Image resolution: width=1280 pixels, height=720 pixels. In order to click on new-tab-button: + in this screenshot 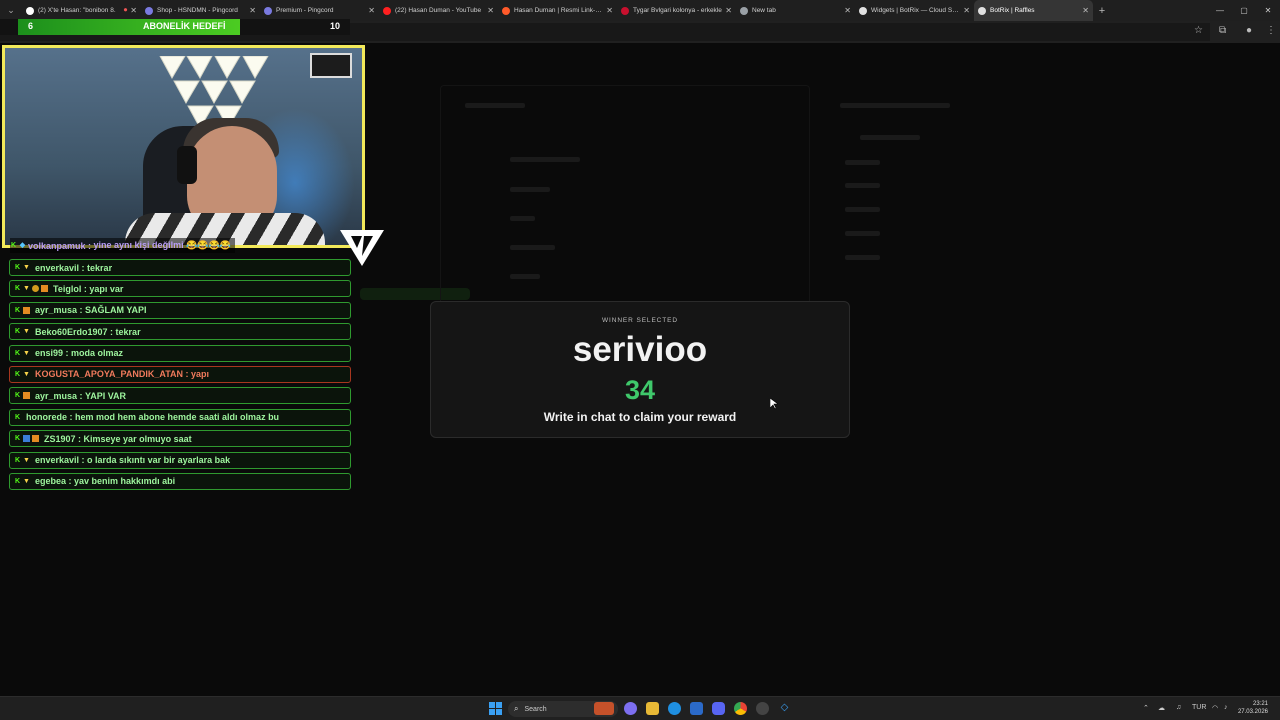, I will do `click(1102, 11)`.